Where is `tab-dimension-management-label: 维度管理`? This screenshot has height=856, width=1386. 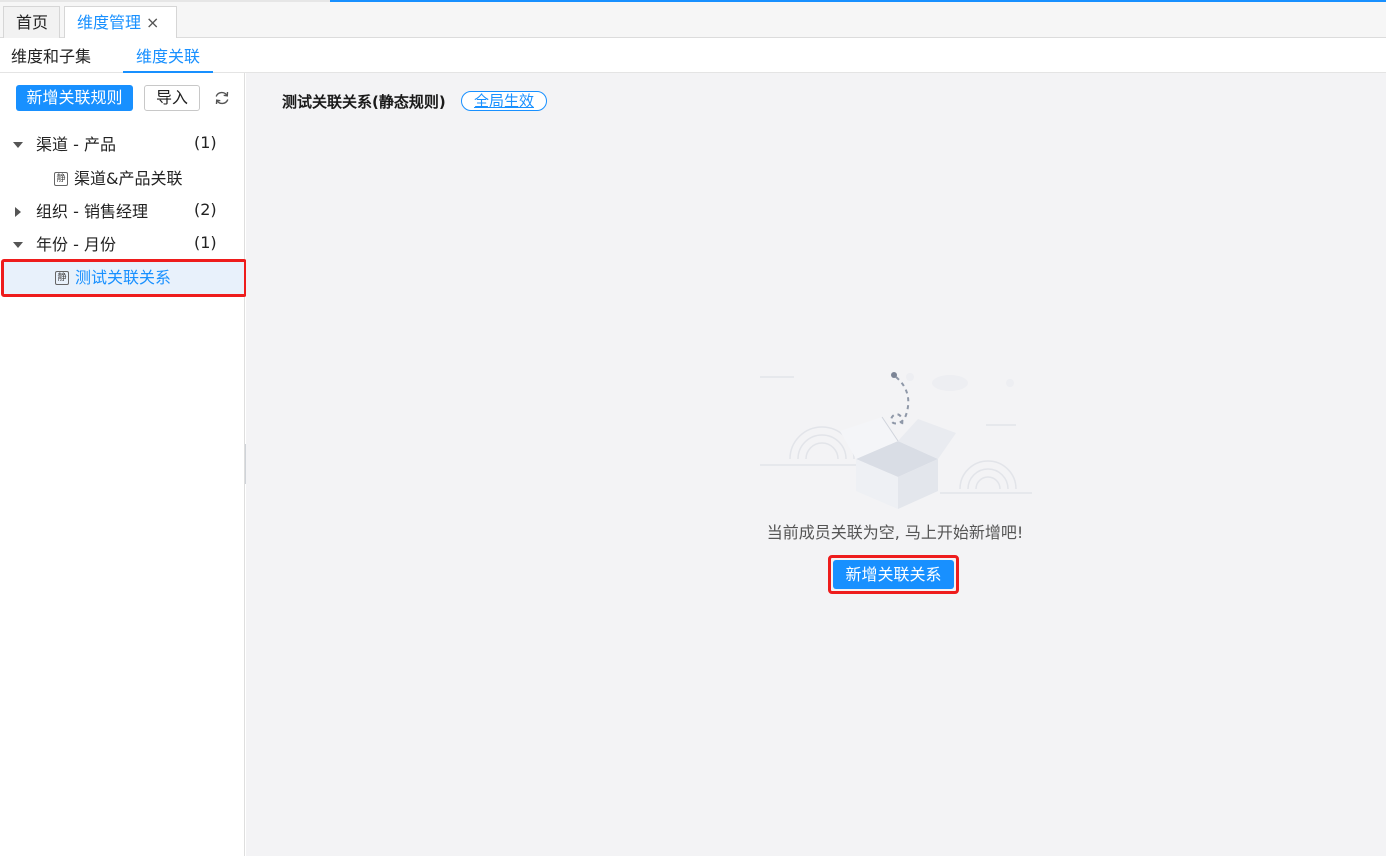
tab-dimension-management-label: 维度管理 is located at coordinates (109, 22).